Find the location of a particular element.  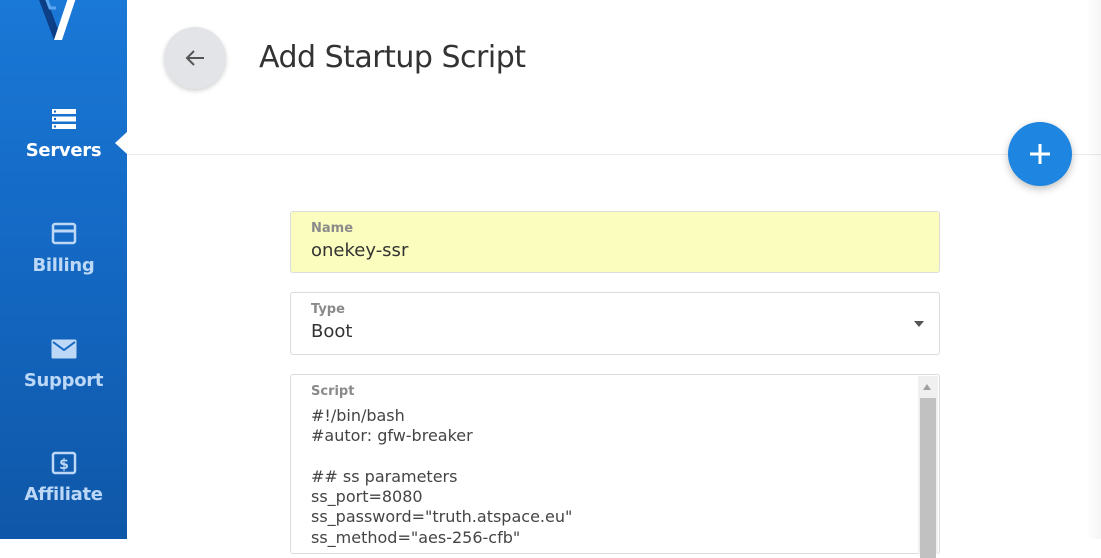

type-label: Type is located at coordinates (328, 309).